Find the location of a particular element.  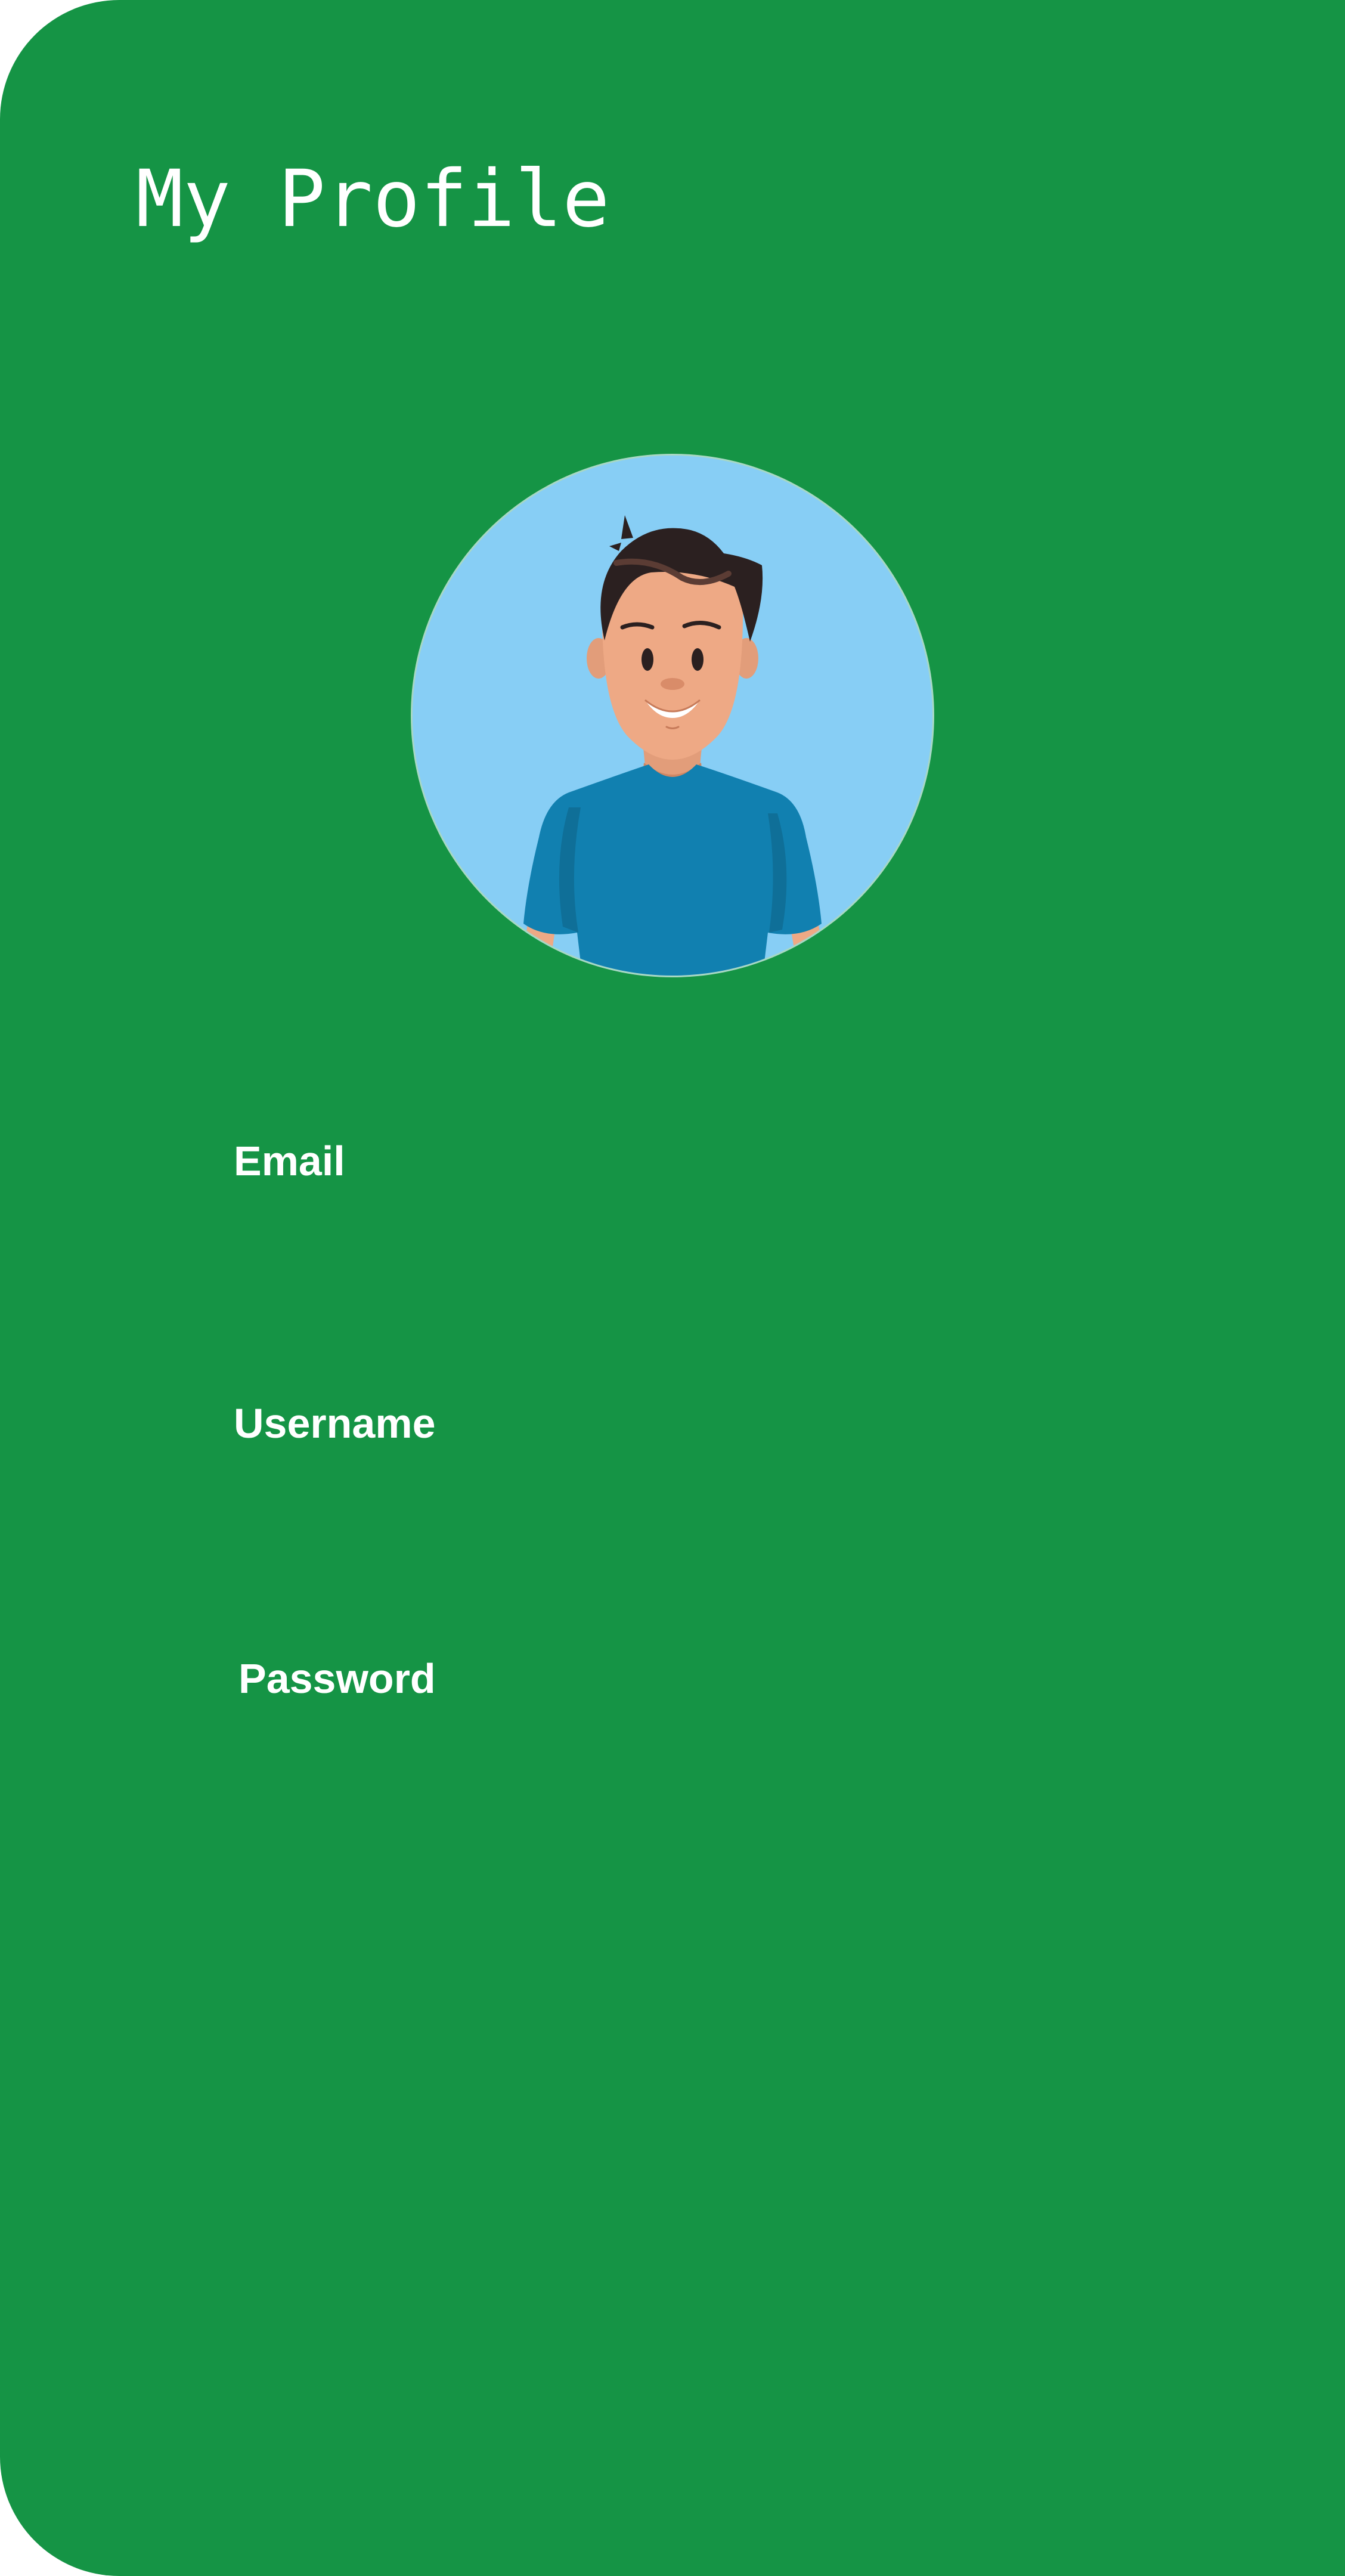

password-label: Password is located at coordinates (337, 1678).